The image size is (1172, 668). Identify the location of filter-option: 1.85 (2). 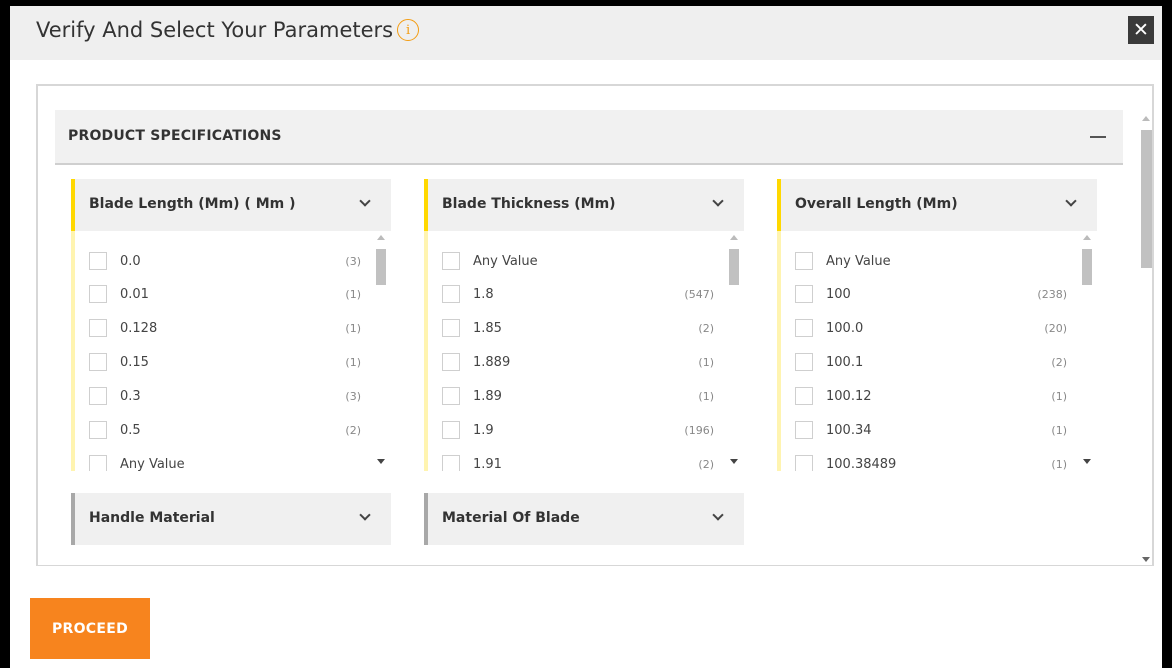
(582, 328).